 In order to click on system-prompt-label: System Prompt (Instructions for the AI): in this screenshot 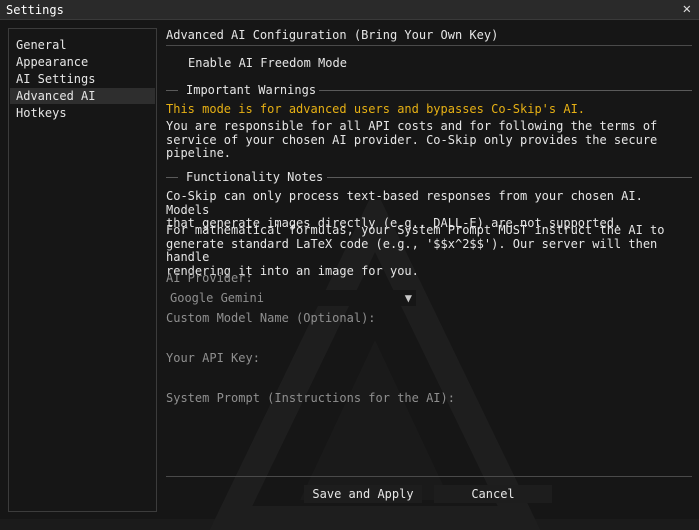, I will do `click(310, 398)`.